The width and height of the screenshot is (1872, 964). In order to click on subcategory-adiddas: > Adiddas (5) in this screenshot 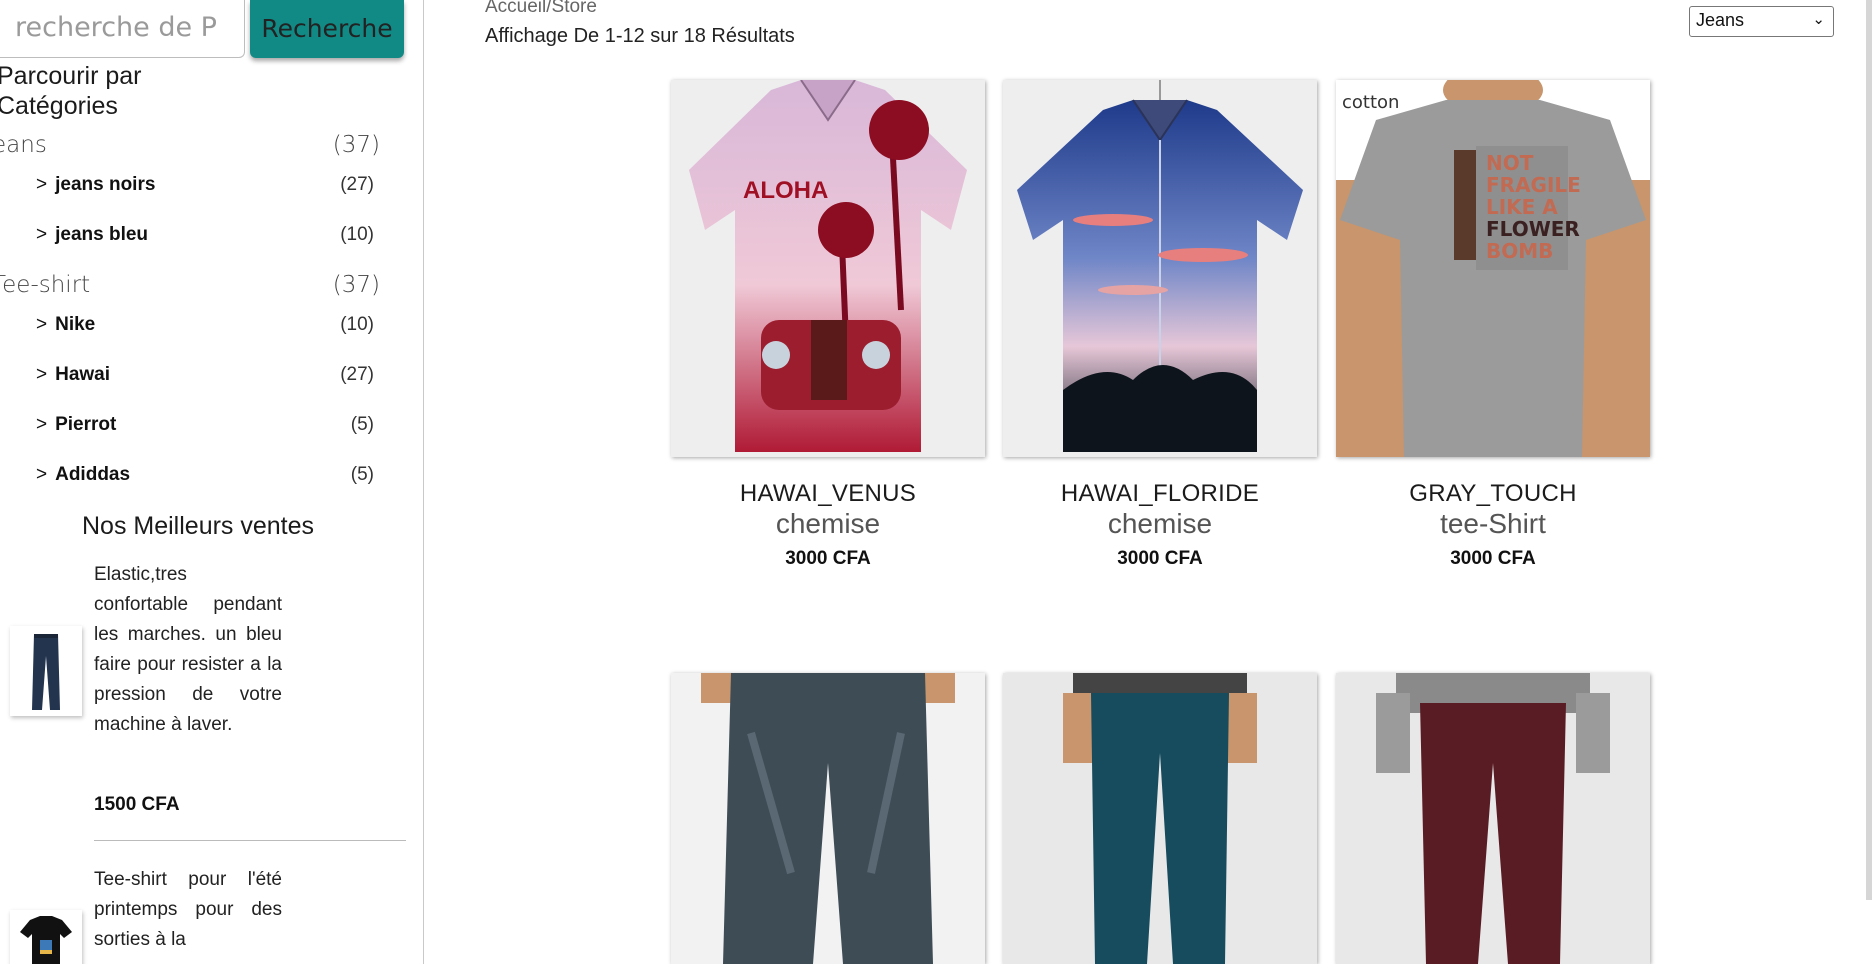, I will do `click(206, 477)`.